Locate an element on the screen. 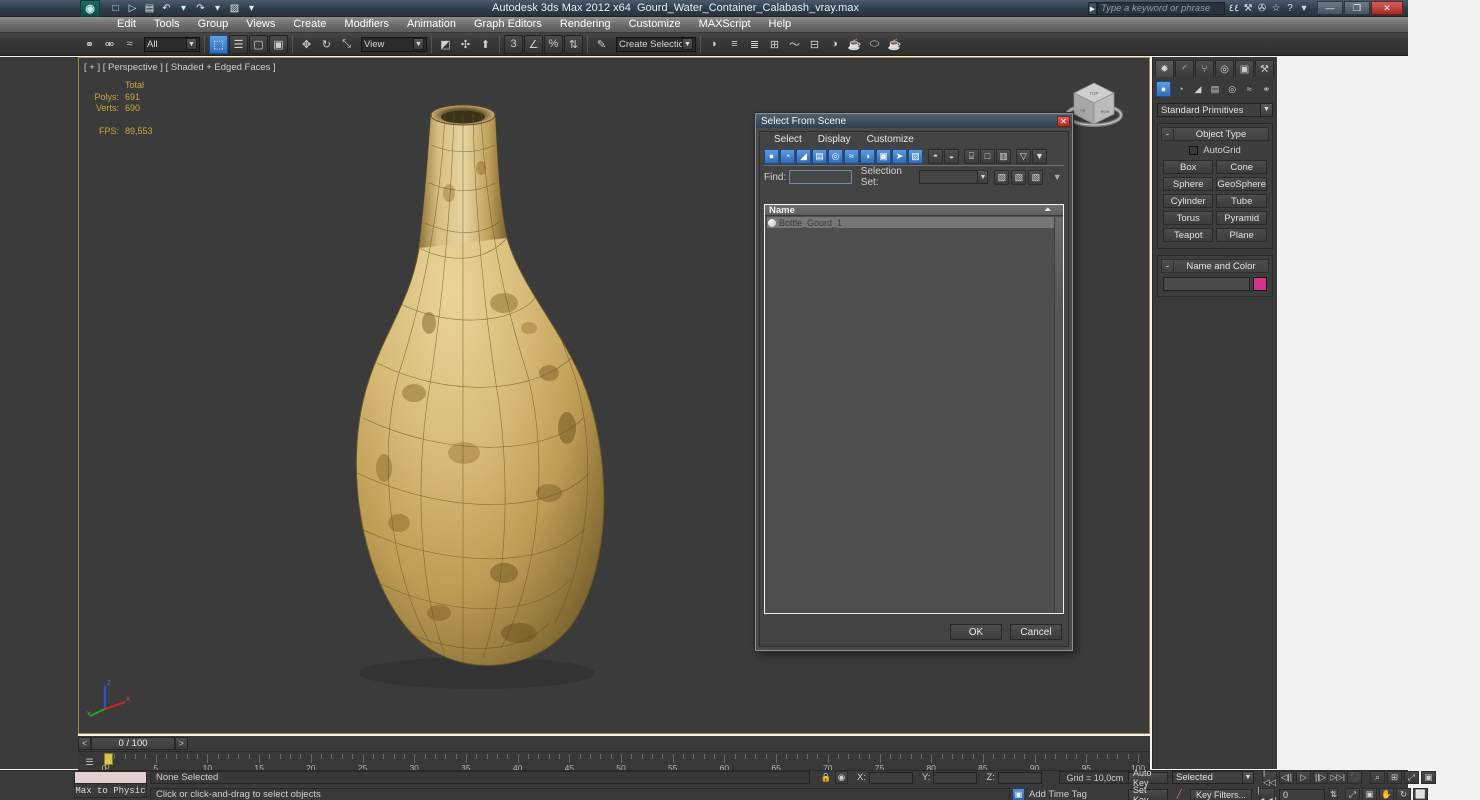  advanced-filter-icon: ▼ is located at coordinates (1039, 156).